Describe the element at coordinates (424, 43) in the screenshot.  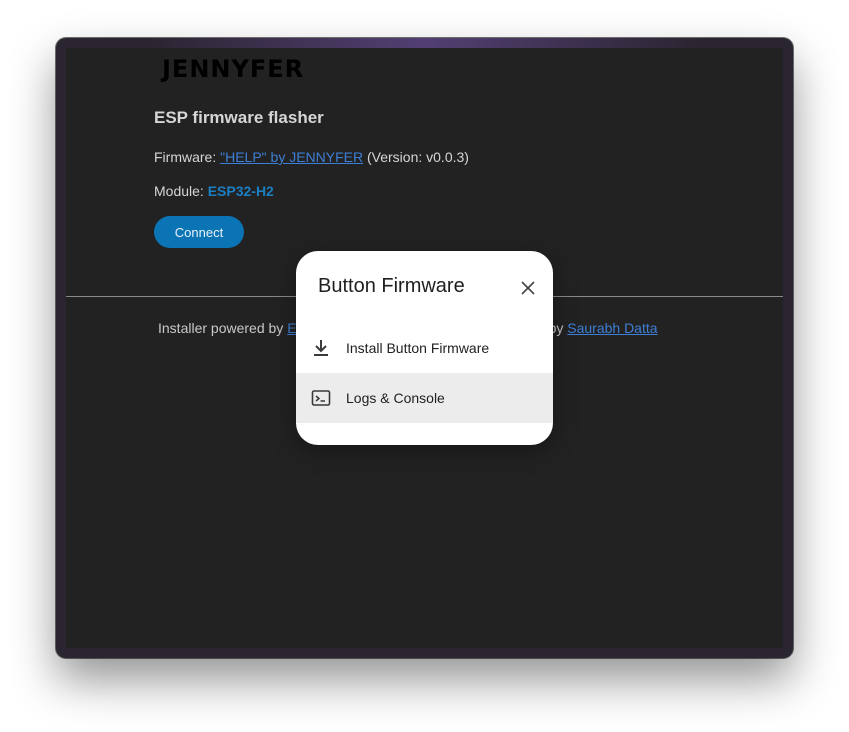
I see `window-top-glow` at that location.